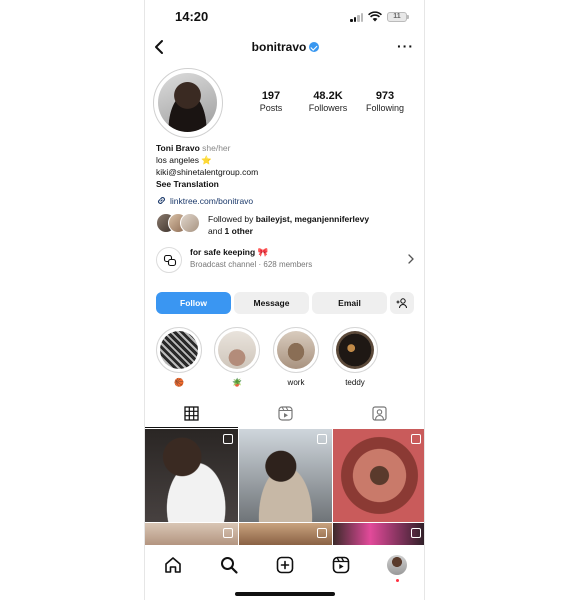 The height and width of the screenshot is (600, 582). Describe the element at coordinates (207, 172) in the screenshot. I see `bio-email: kiki@shinetalentgroup.com` at that location.